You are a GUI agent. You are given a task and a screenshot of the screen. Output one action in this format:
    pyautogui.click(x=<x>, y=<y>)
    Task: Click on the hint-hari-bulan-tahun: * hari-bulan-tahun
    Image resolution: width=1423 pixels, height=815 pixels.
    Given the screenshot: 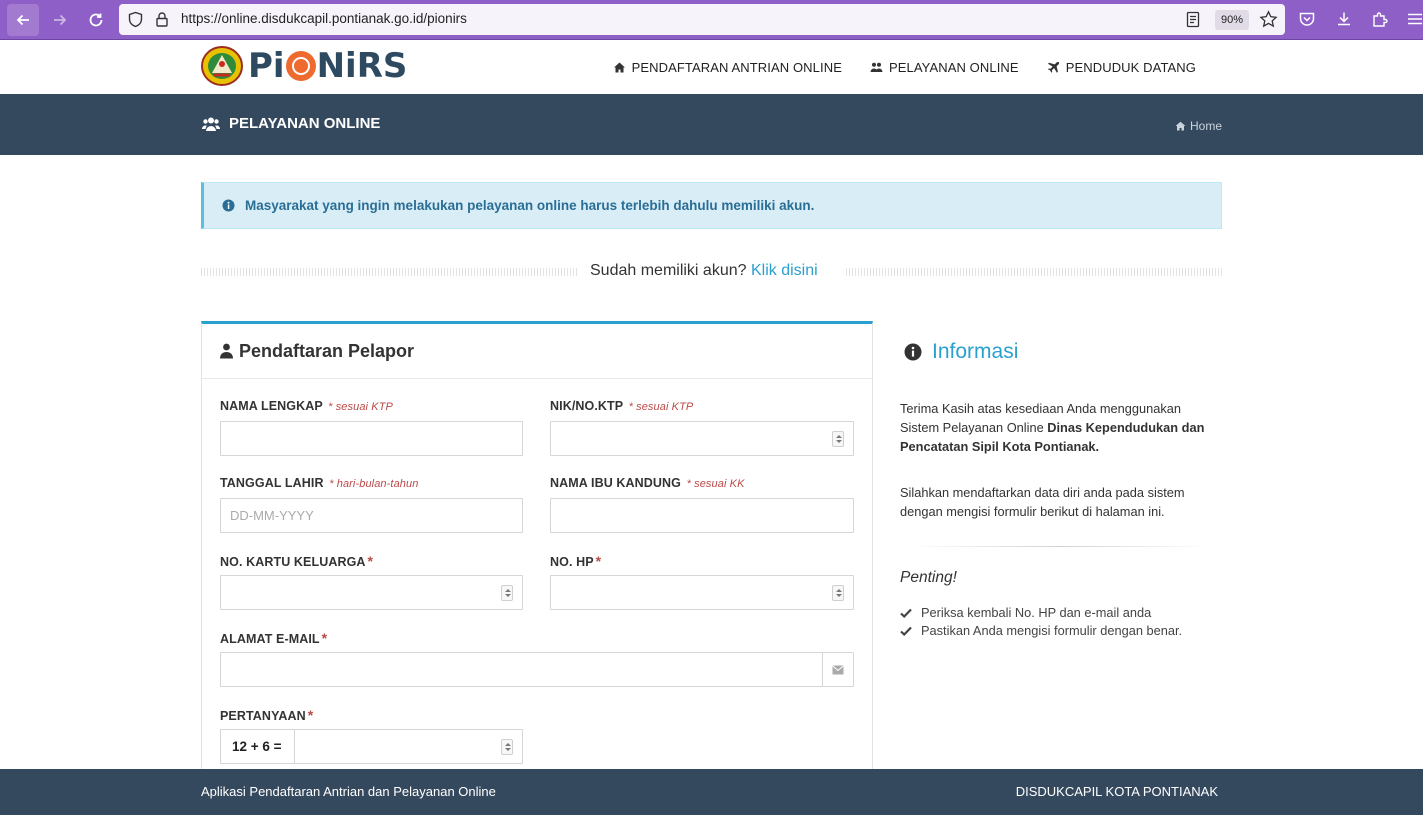 What is the action you would take?
    pyautogui.click(x=374, y=484)
    